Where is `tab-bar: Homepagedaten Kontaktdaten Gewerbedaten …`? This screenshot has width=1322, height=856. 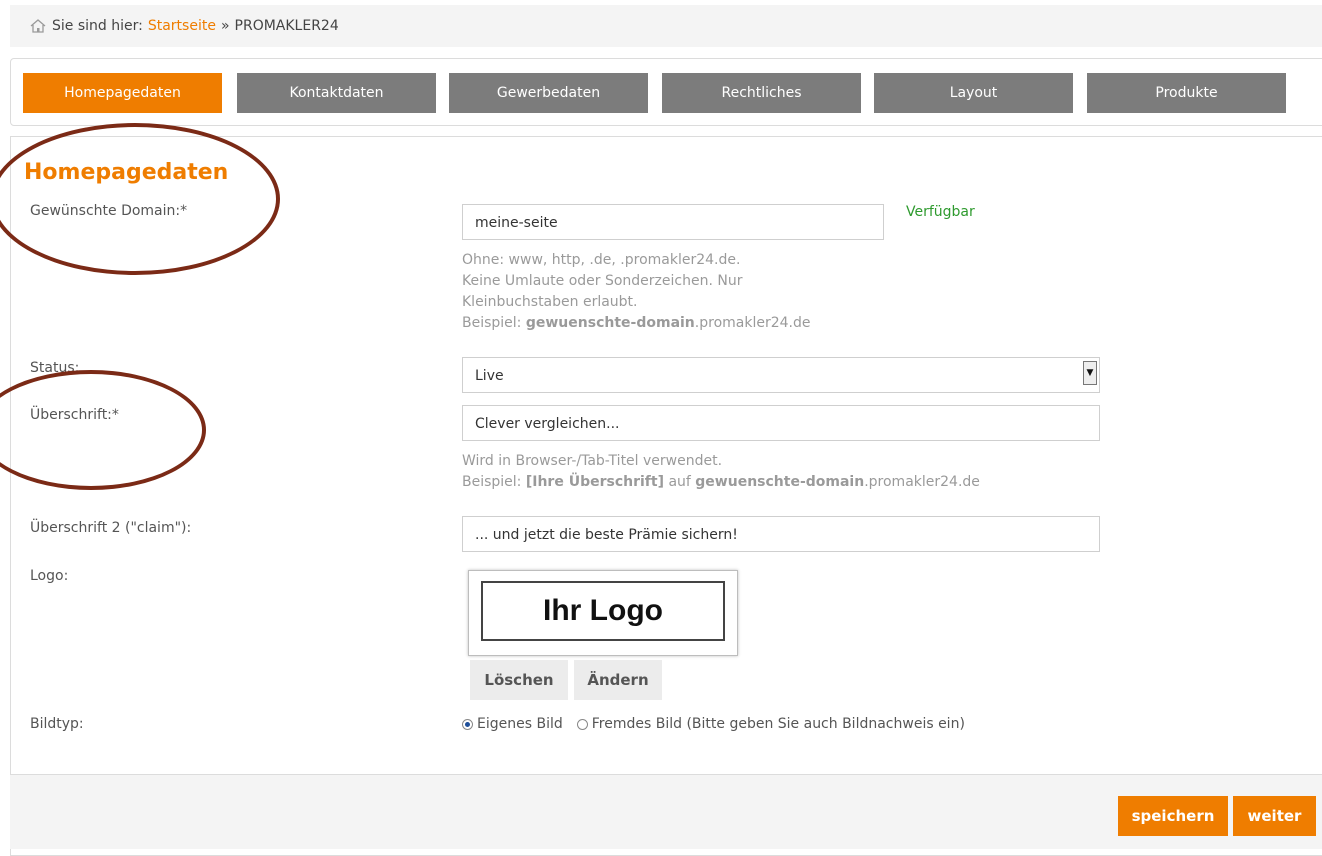
tab-bar: Homepagedaten Kontaktdaten Gewerbedaten … is located at coordinates (666, 92).